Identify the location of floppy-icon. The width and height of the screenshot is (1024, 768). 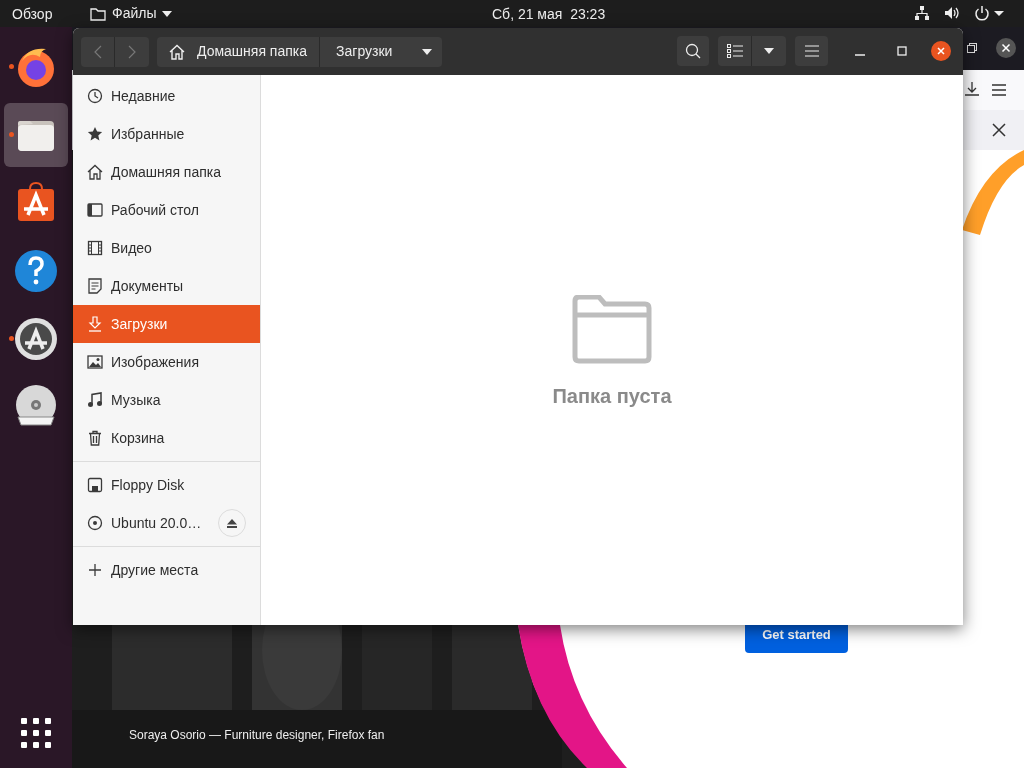
(95, 485).